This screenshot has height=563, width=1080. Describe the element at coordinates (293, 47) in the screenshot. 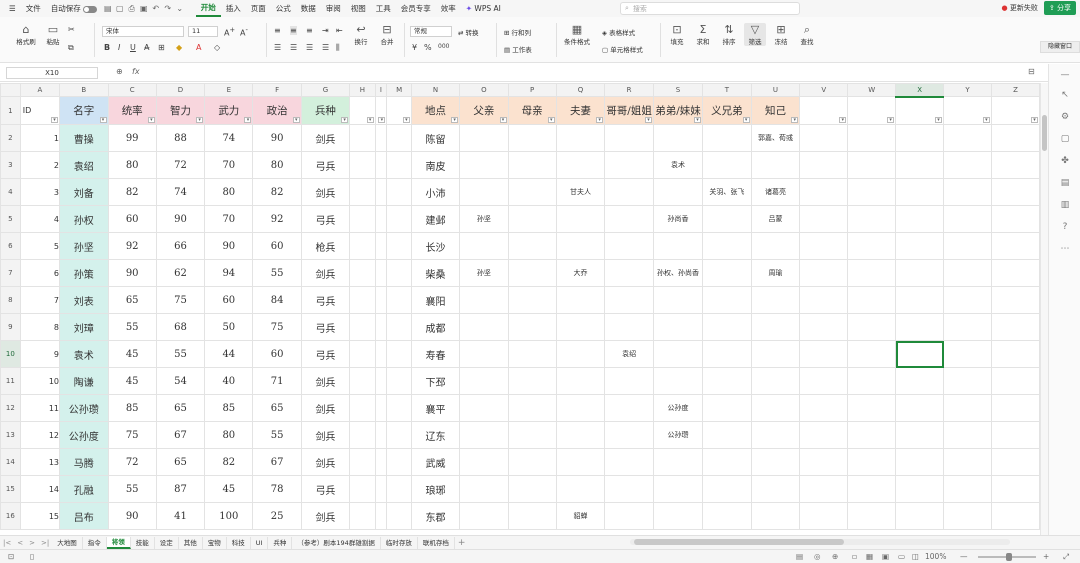

I see `align-center-icon: ☰` at that location.